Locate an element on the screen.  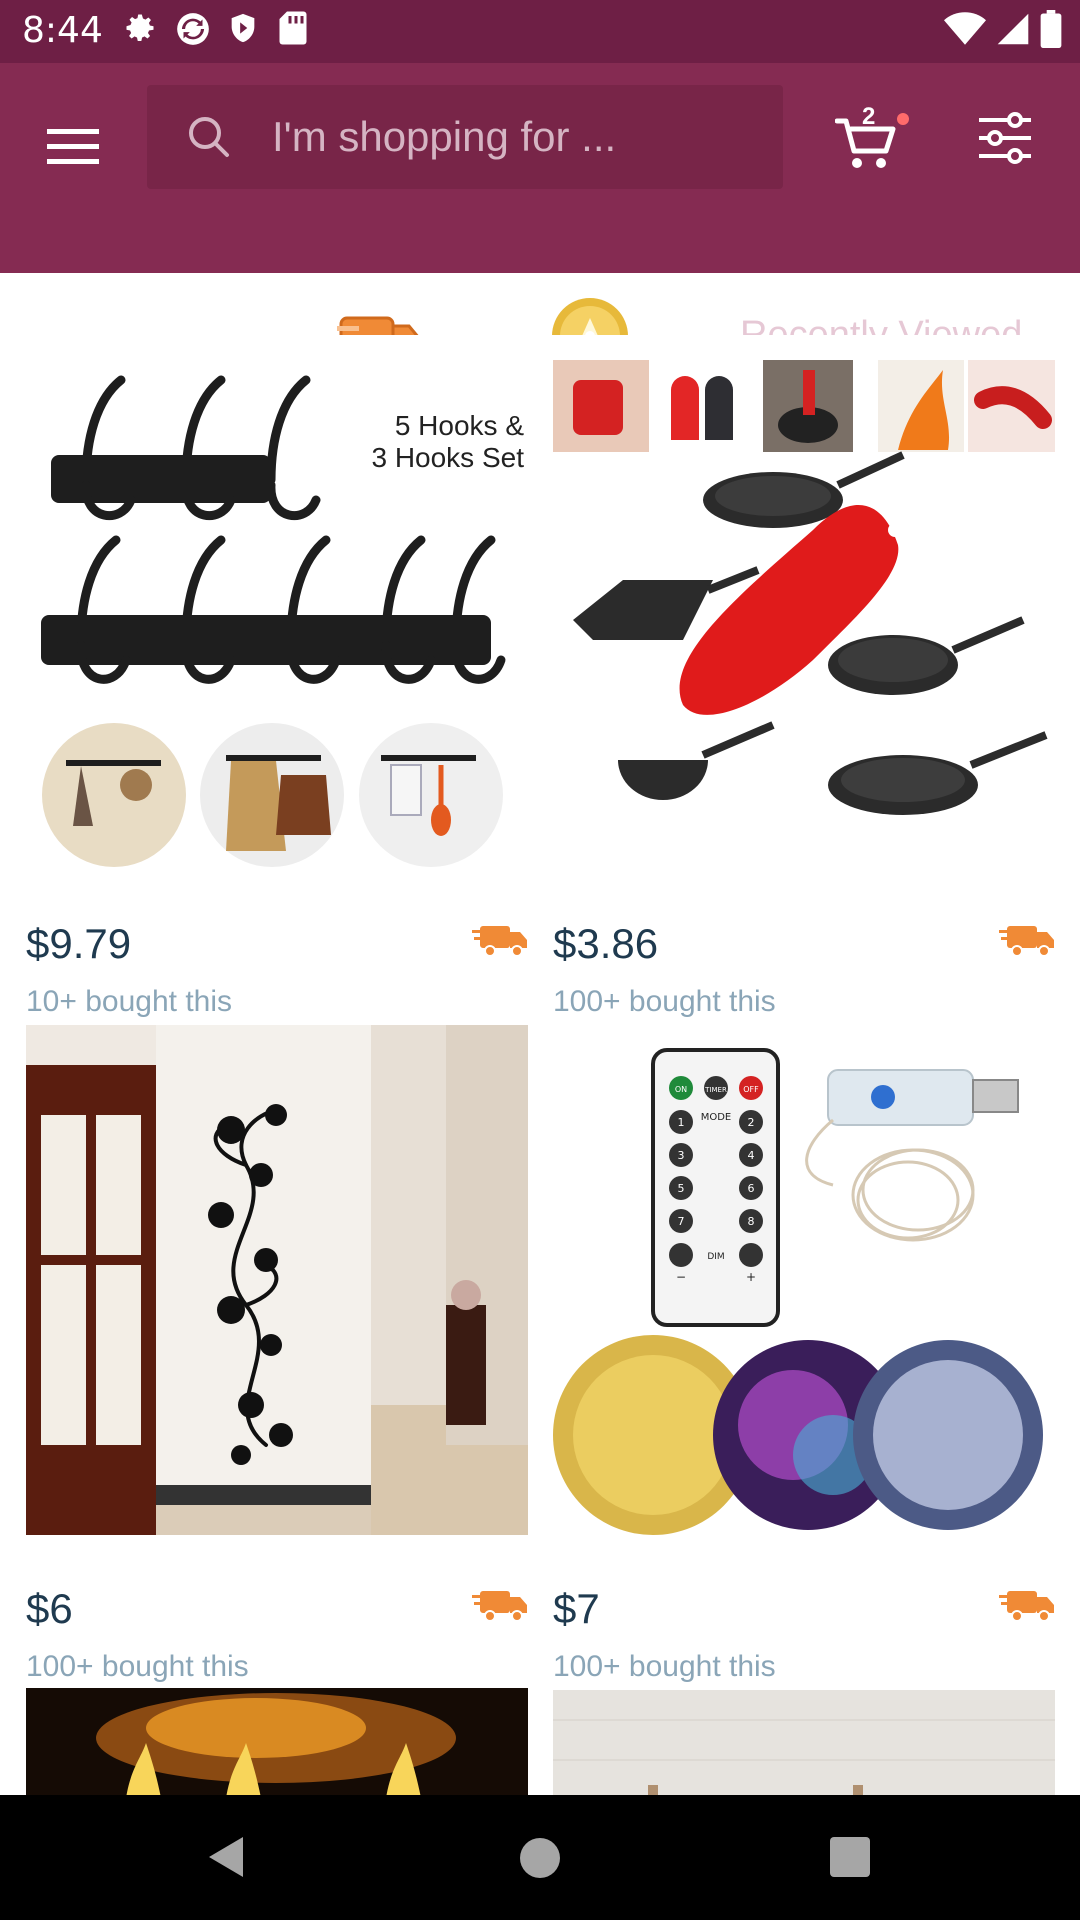
menu-button is located at coordinates (73, 146).